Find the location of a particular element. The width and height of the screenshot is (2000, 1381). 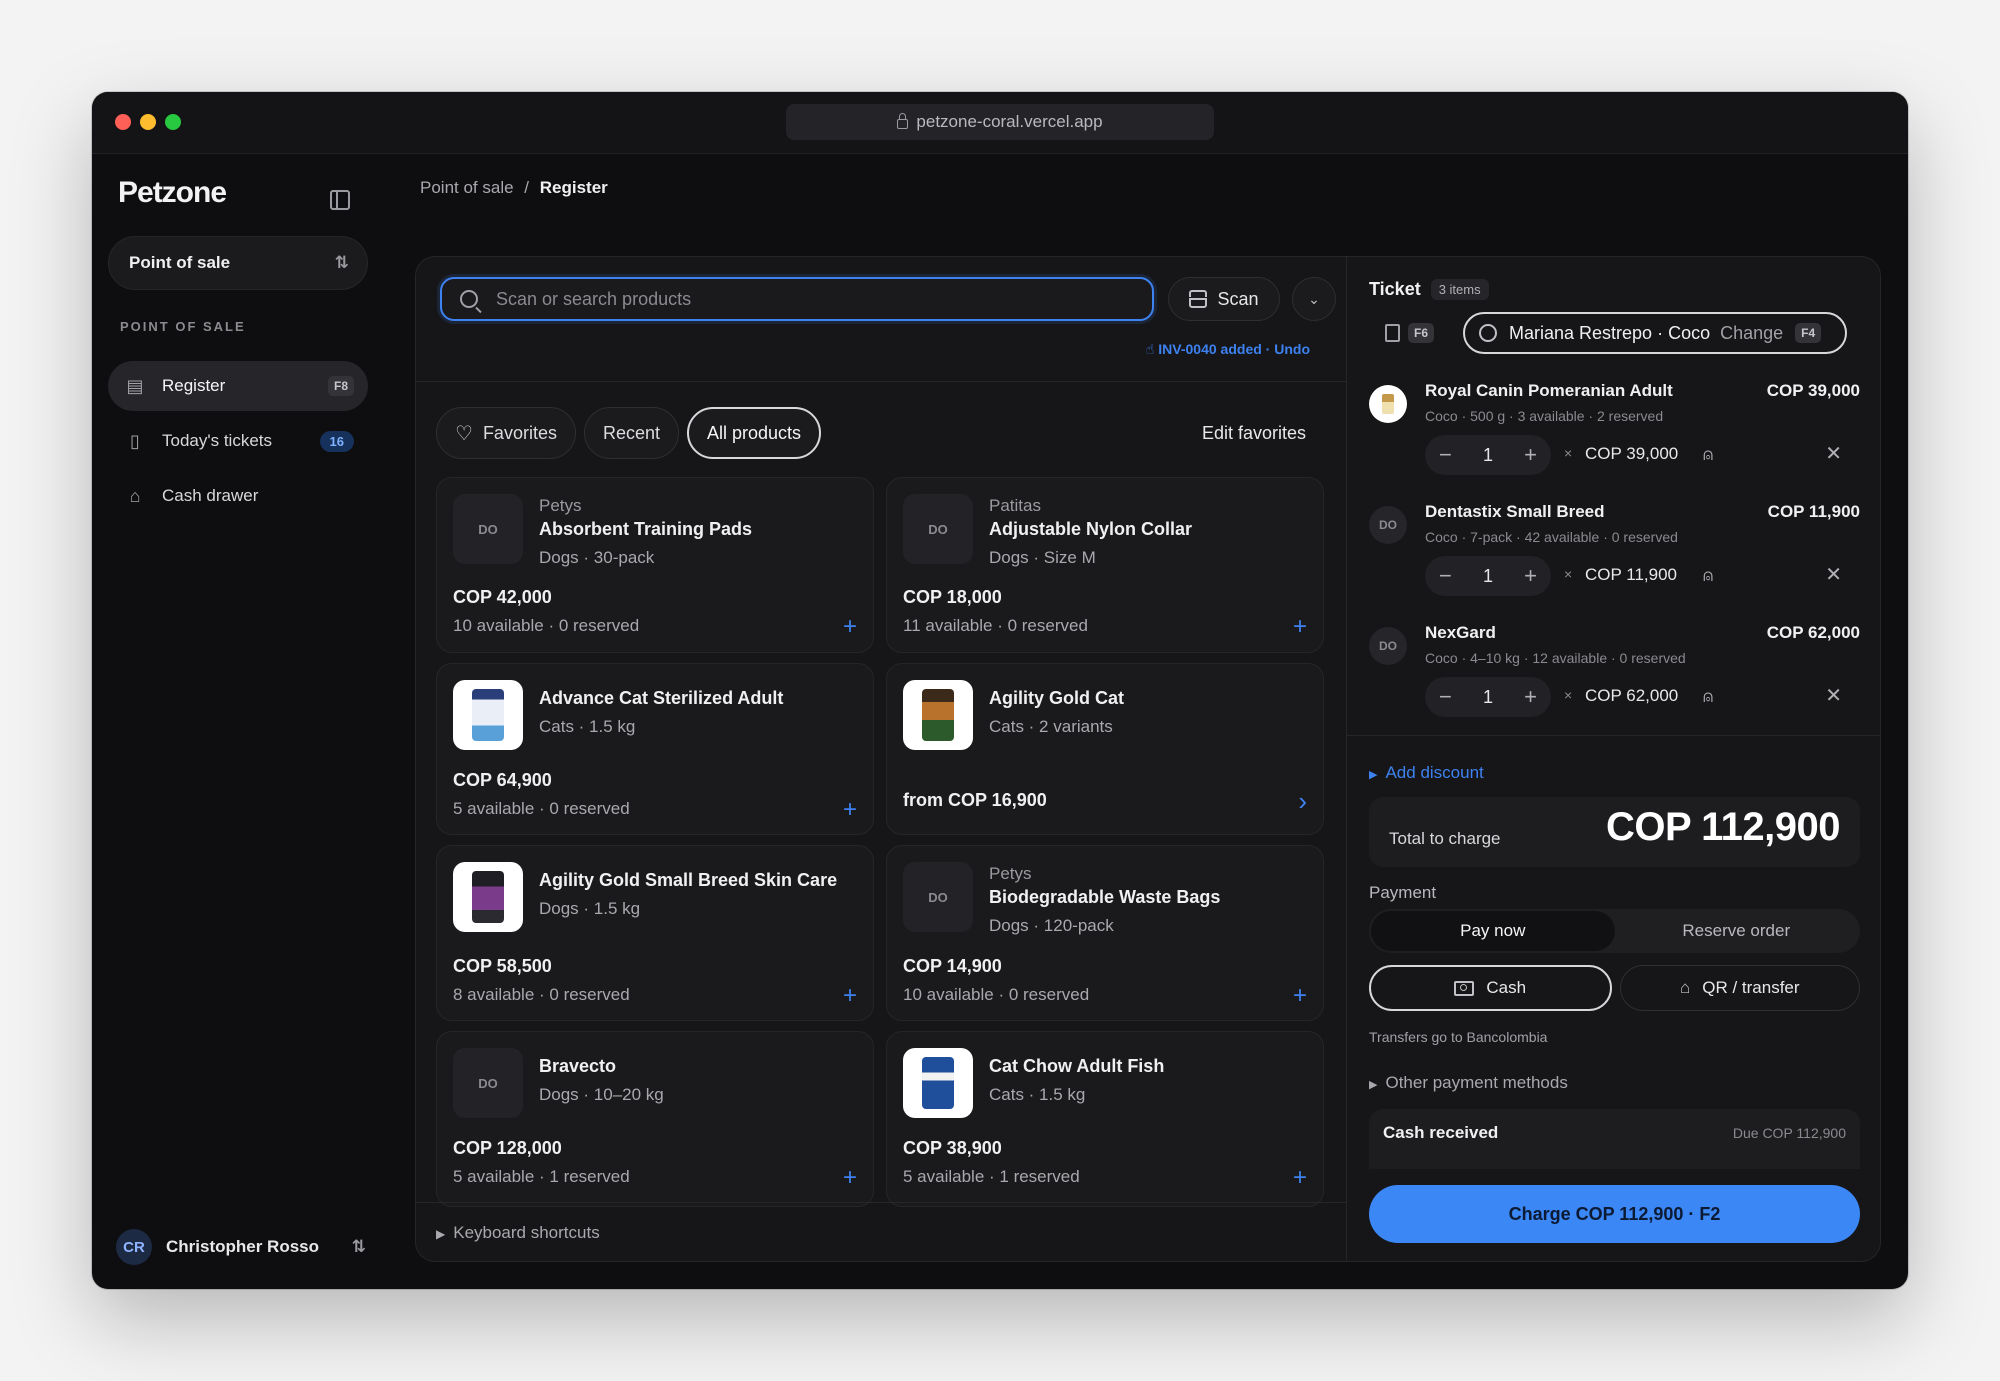

maximize-window-button is located at coordinates (173, 122).